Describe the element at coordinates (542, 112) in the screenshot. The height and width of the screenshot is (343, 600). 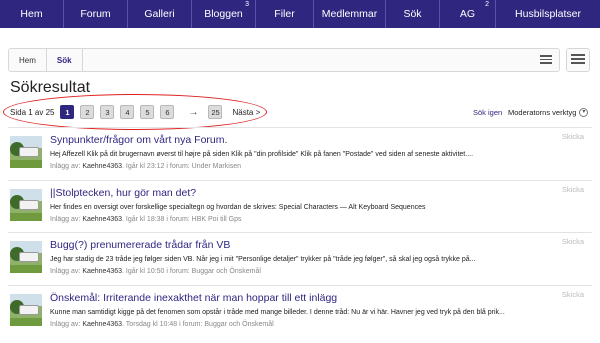
I see `moderator-tools-label: Moderatorns verktyg` at that location.